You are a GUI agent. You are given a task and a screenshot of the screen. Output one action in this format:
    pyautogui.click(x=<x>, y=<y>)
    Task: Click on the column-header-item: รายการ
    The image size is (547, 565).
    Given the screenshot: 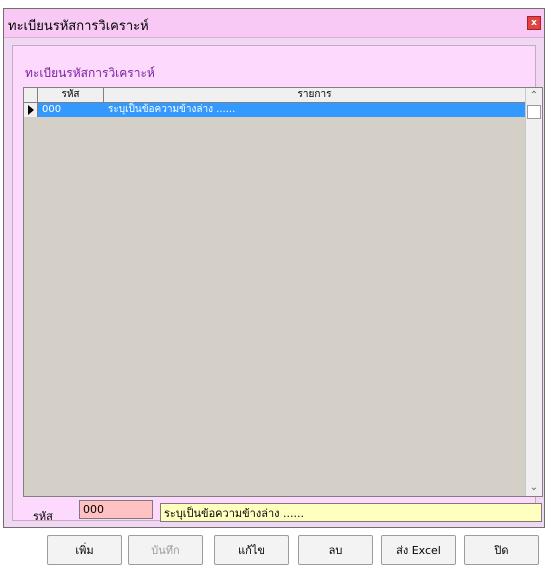 What is the action you would take?
    pyautogui.click(x=314, y=95)
    